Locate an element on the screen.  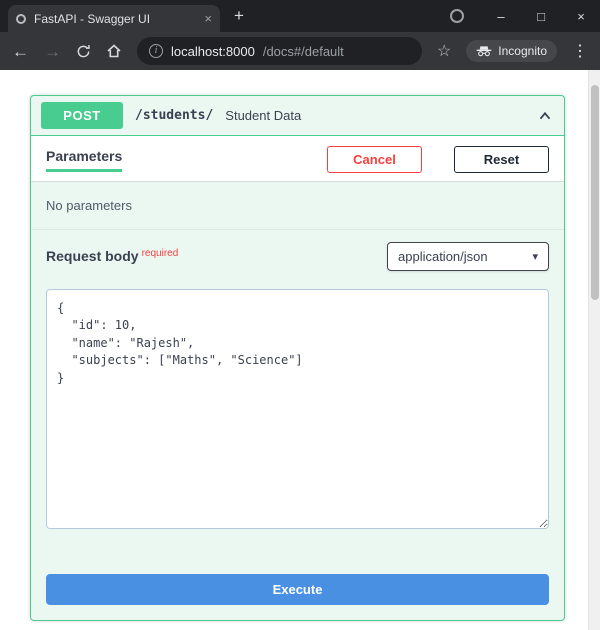
minimize-button: – is located at coordinates (501, 16).